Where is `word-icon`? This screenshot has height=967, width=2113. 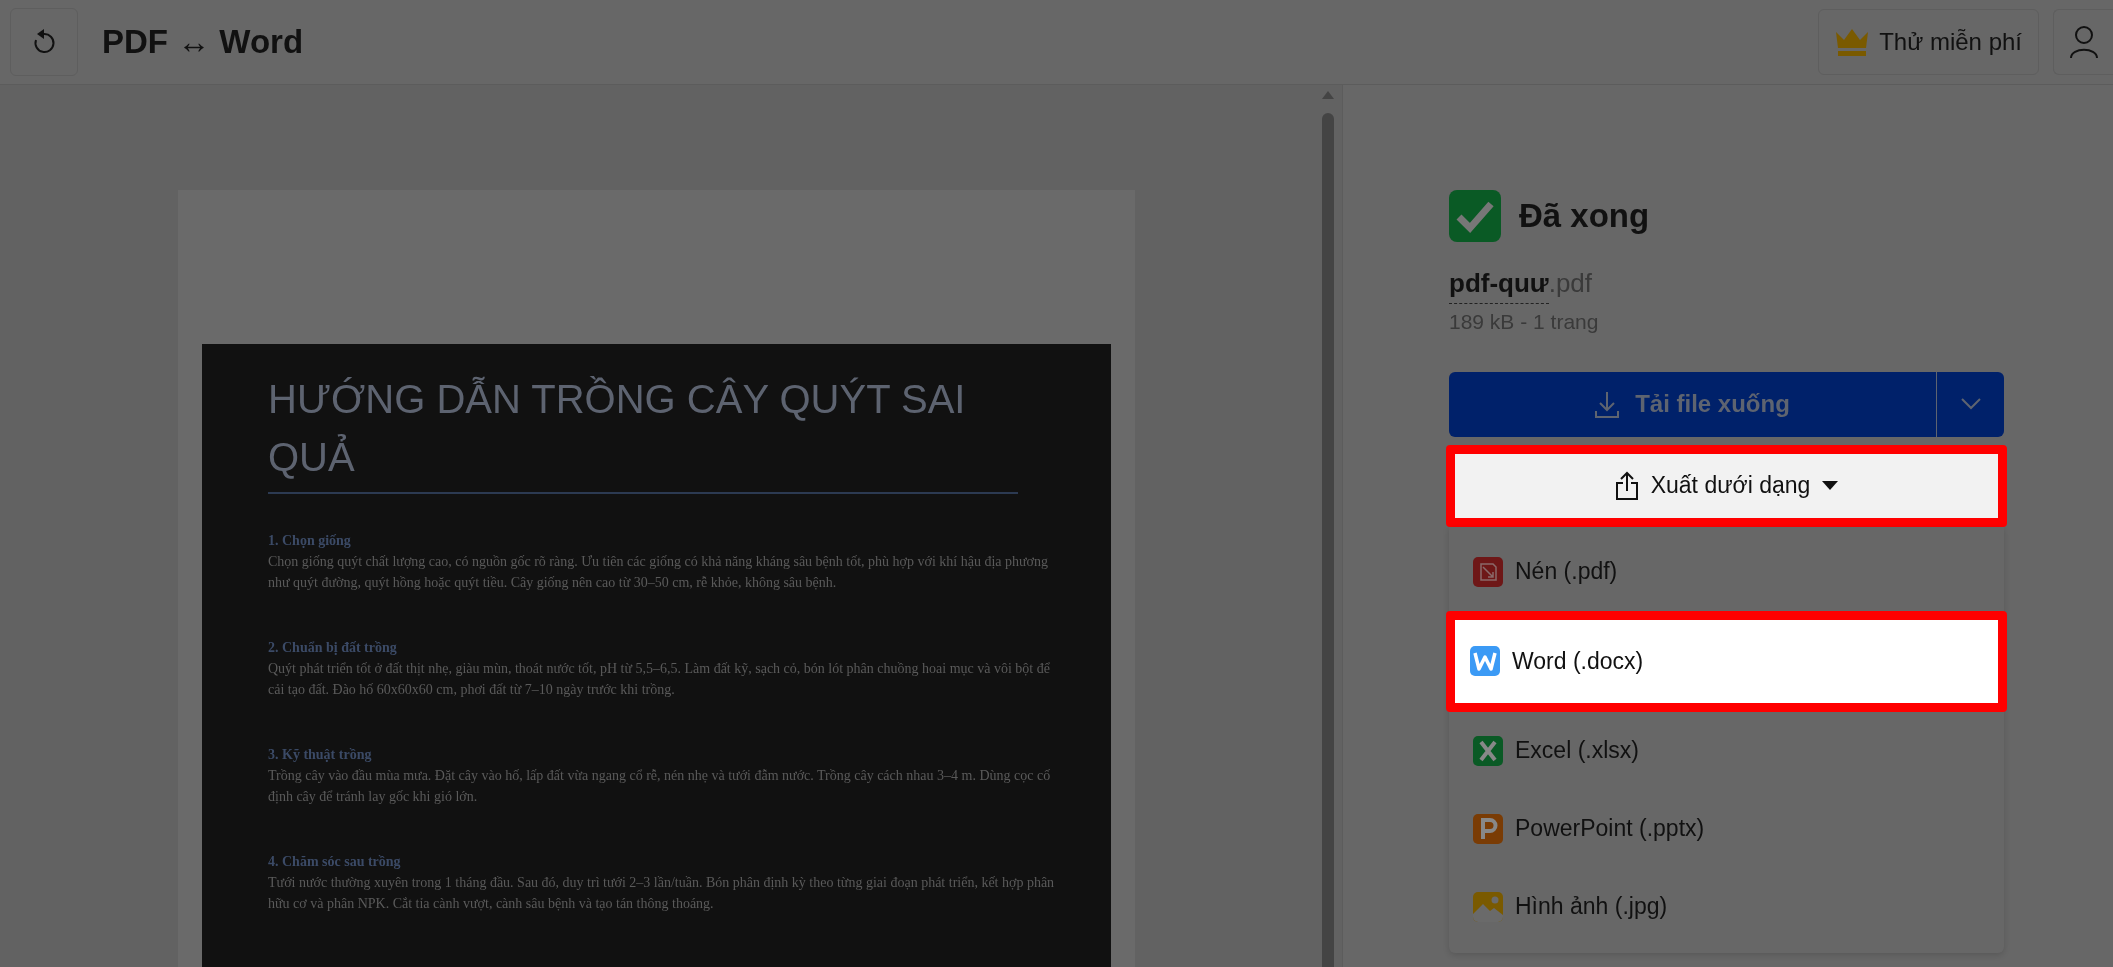 word-icon is located at coordinates (1485, 661).